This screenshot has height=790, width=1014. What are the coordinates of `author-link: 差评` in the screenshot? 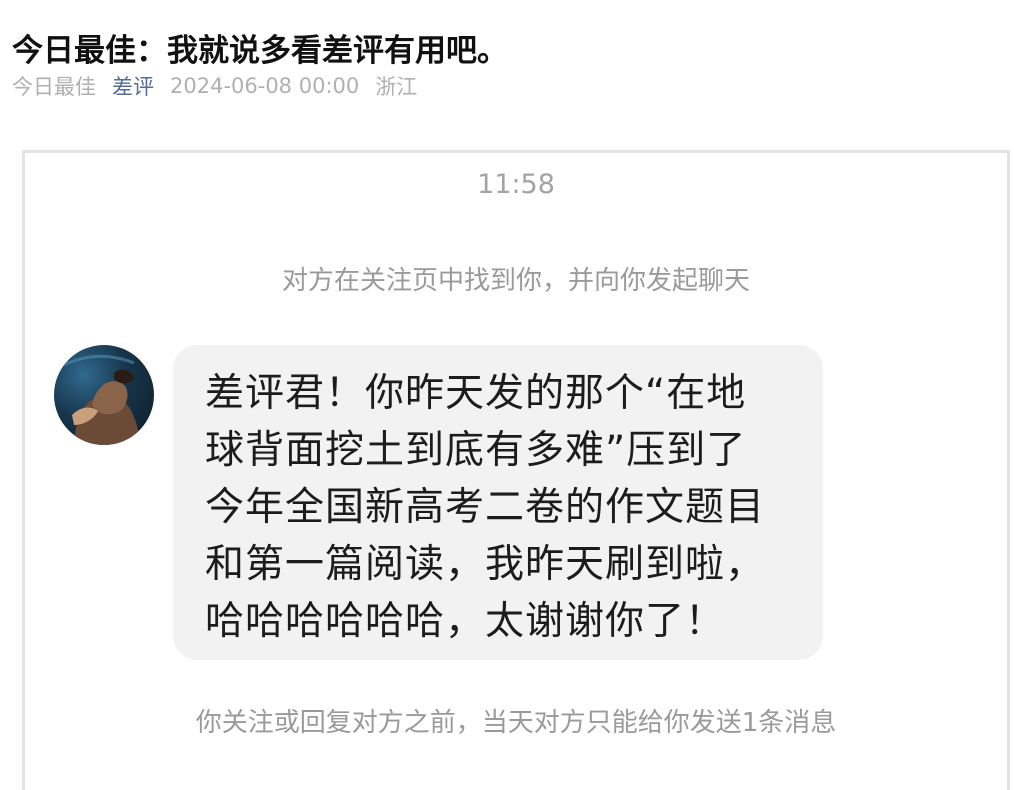 It's located at (133, 86).